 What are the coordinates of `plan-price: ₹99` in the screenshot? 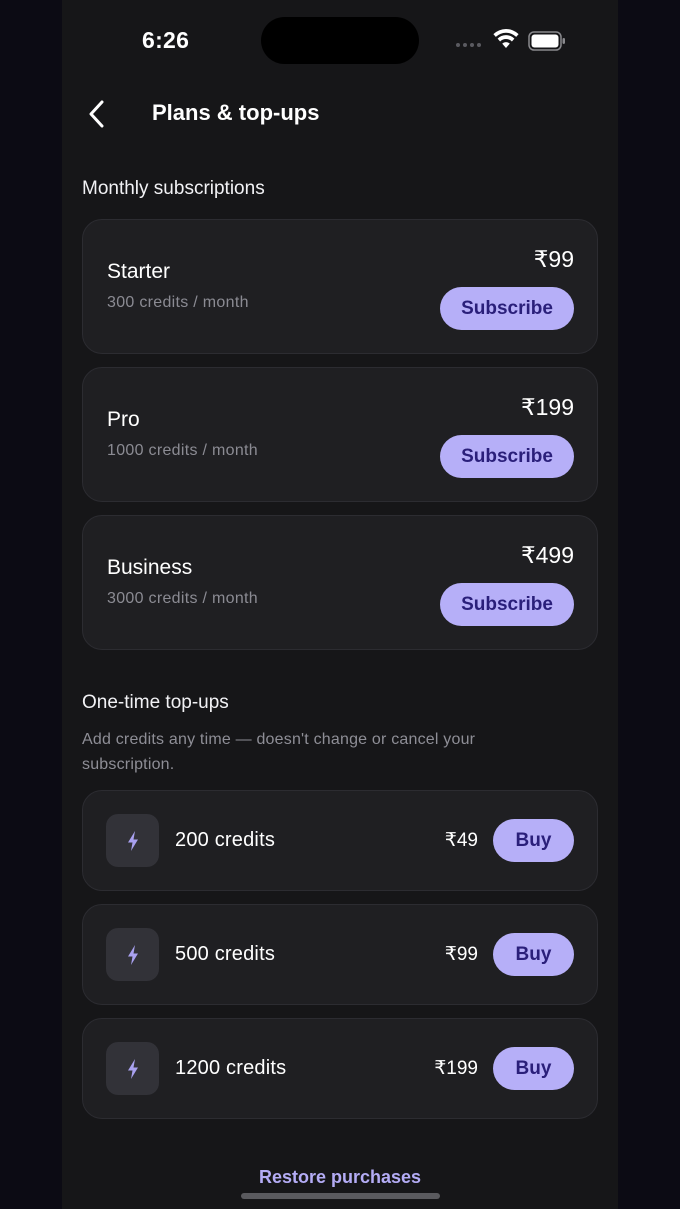 It's located at (553, 259).